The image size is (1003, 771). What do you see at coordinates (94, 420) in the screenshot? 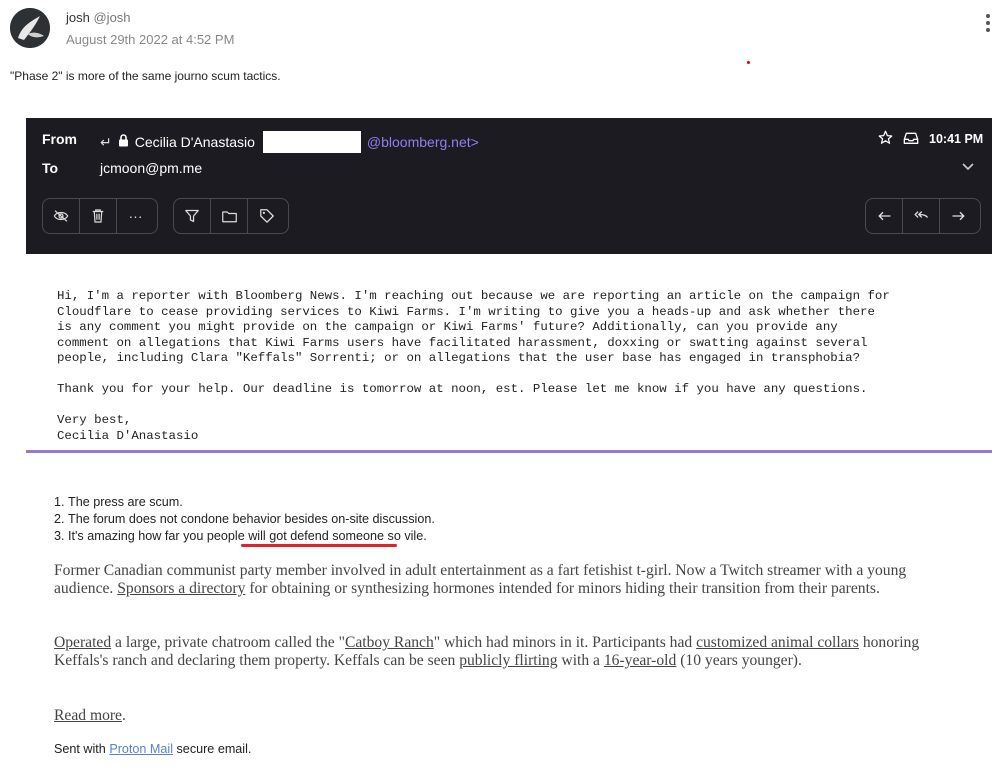
I see `email-body-line: Very best,` at bounding box center [94, 420].